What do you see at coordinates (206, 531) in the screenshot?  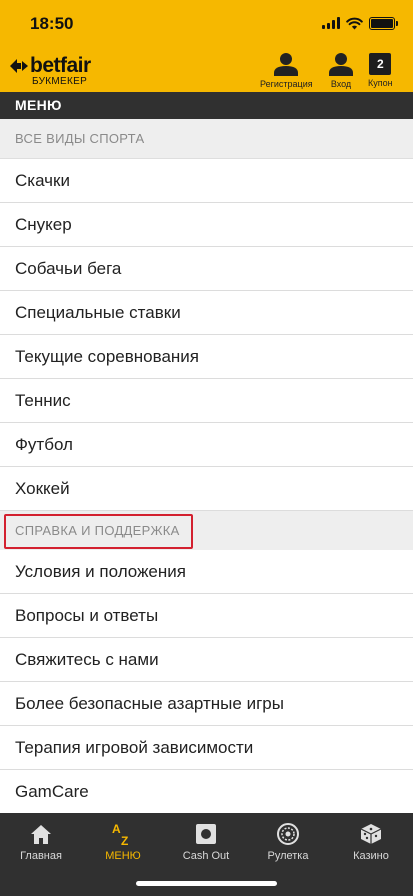 I see `section-header-help: СПРАВКА И ПОДДЕРЖКА` at bounding box center [206, 531].